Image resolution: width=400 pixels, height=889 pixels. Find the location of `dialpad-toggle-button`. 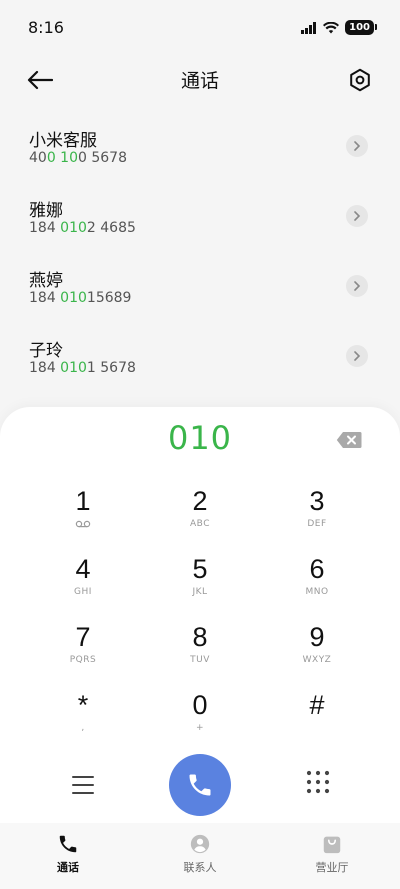

dialpad-toggle-button is located at coordinates (318, 782).